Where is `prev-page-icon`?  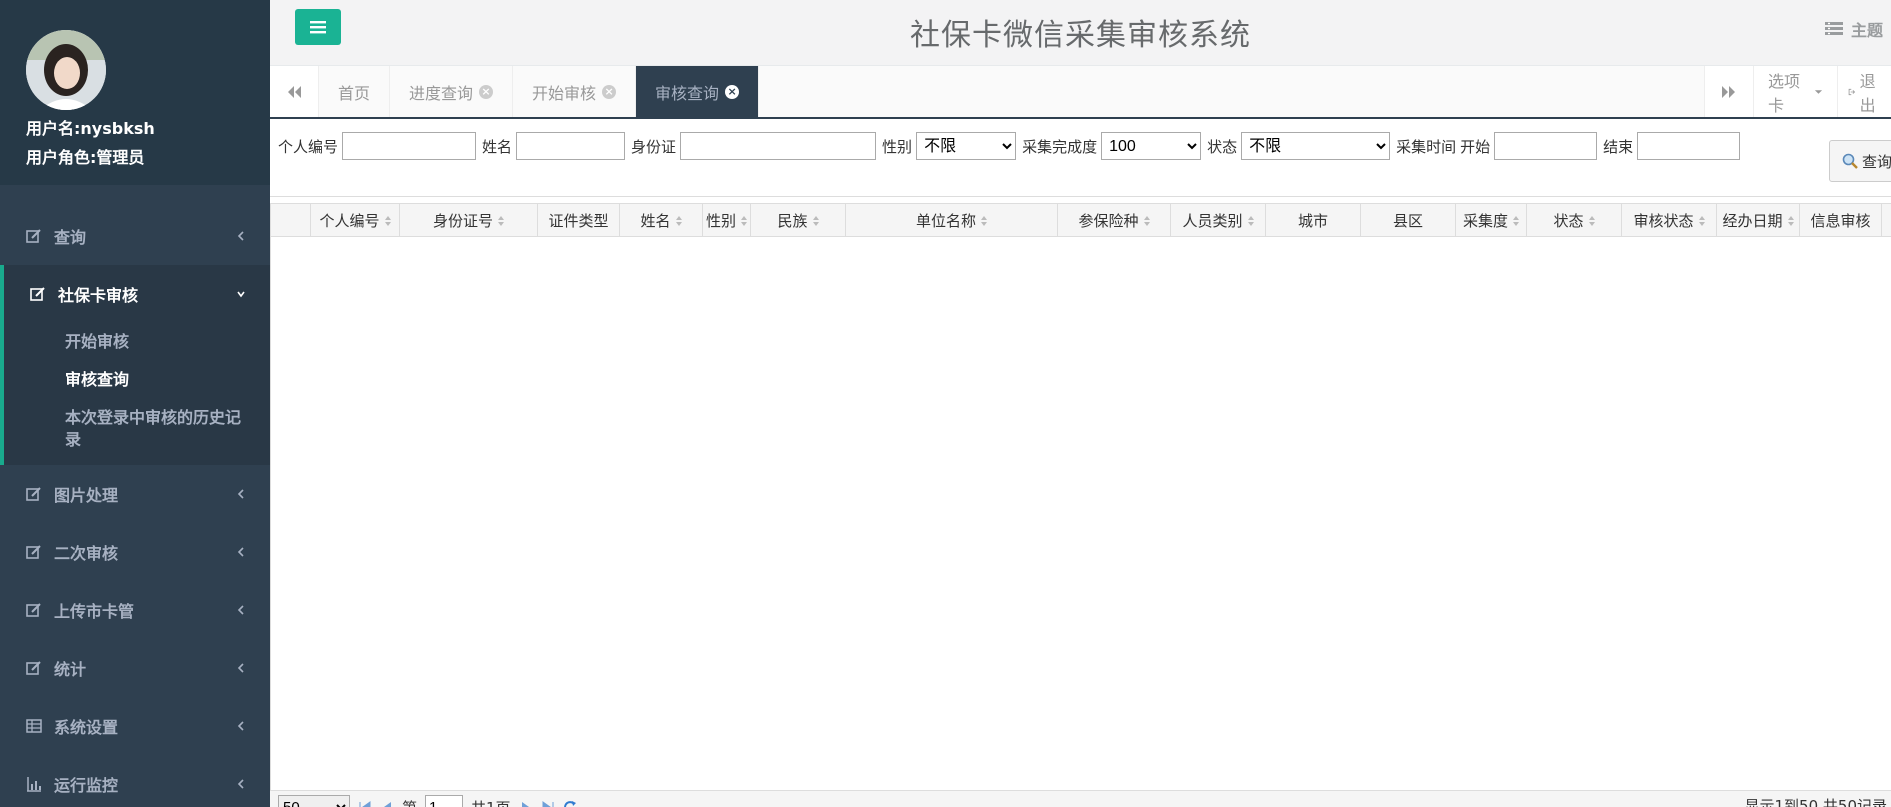
prev-page-icon is located at coordinates (387, 803).